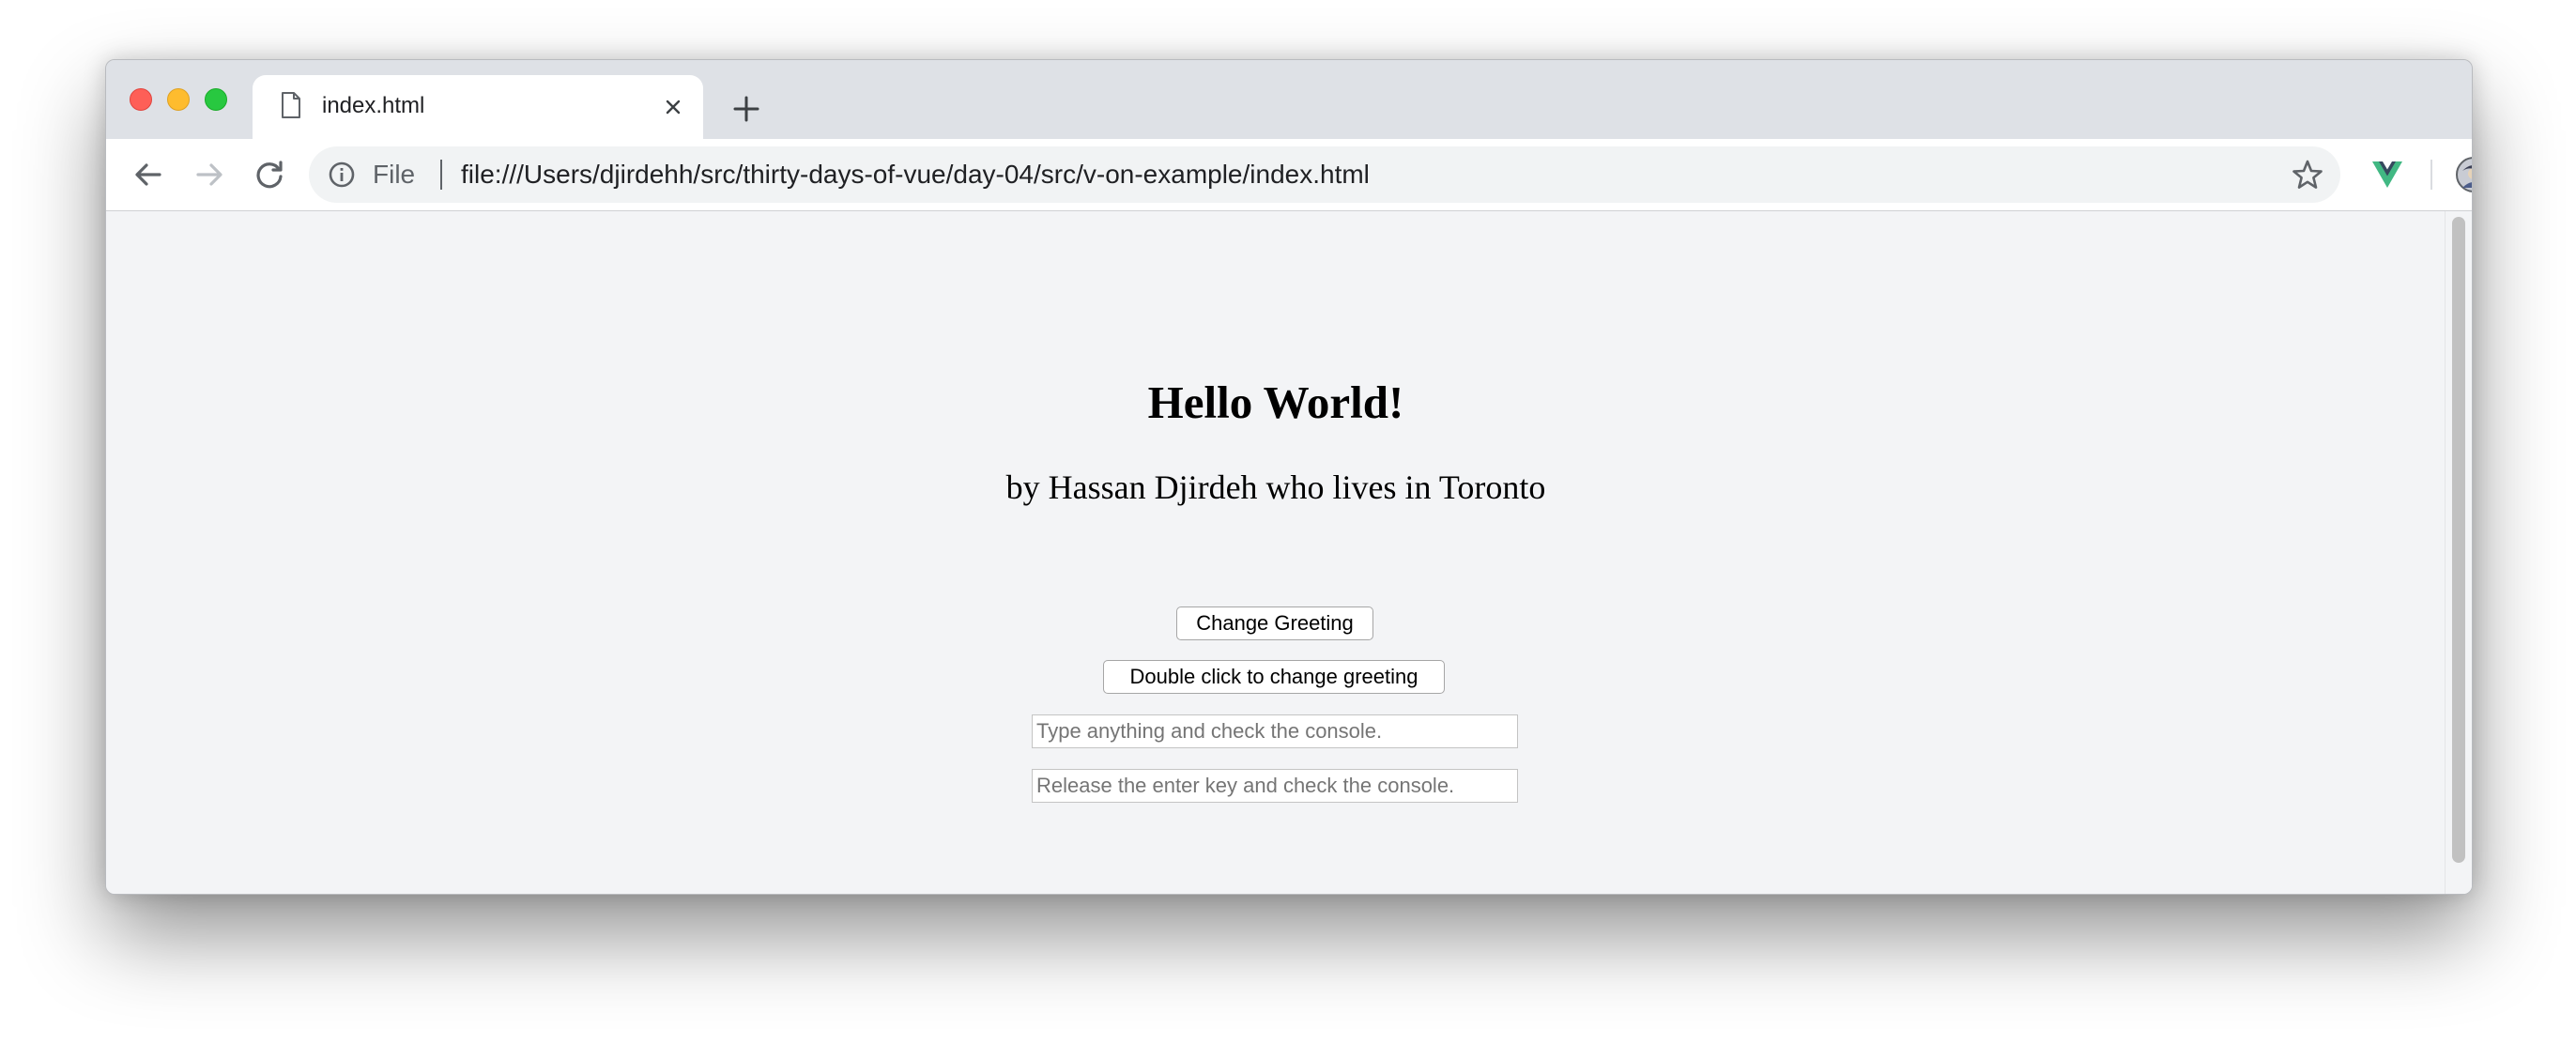 The height and width of the screenshot is (1044, 2576). I want to click on close-icon, so click(673, 107).